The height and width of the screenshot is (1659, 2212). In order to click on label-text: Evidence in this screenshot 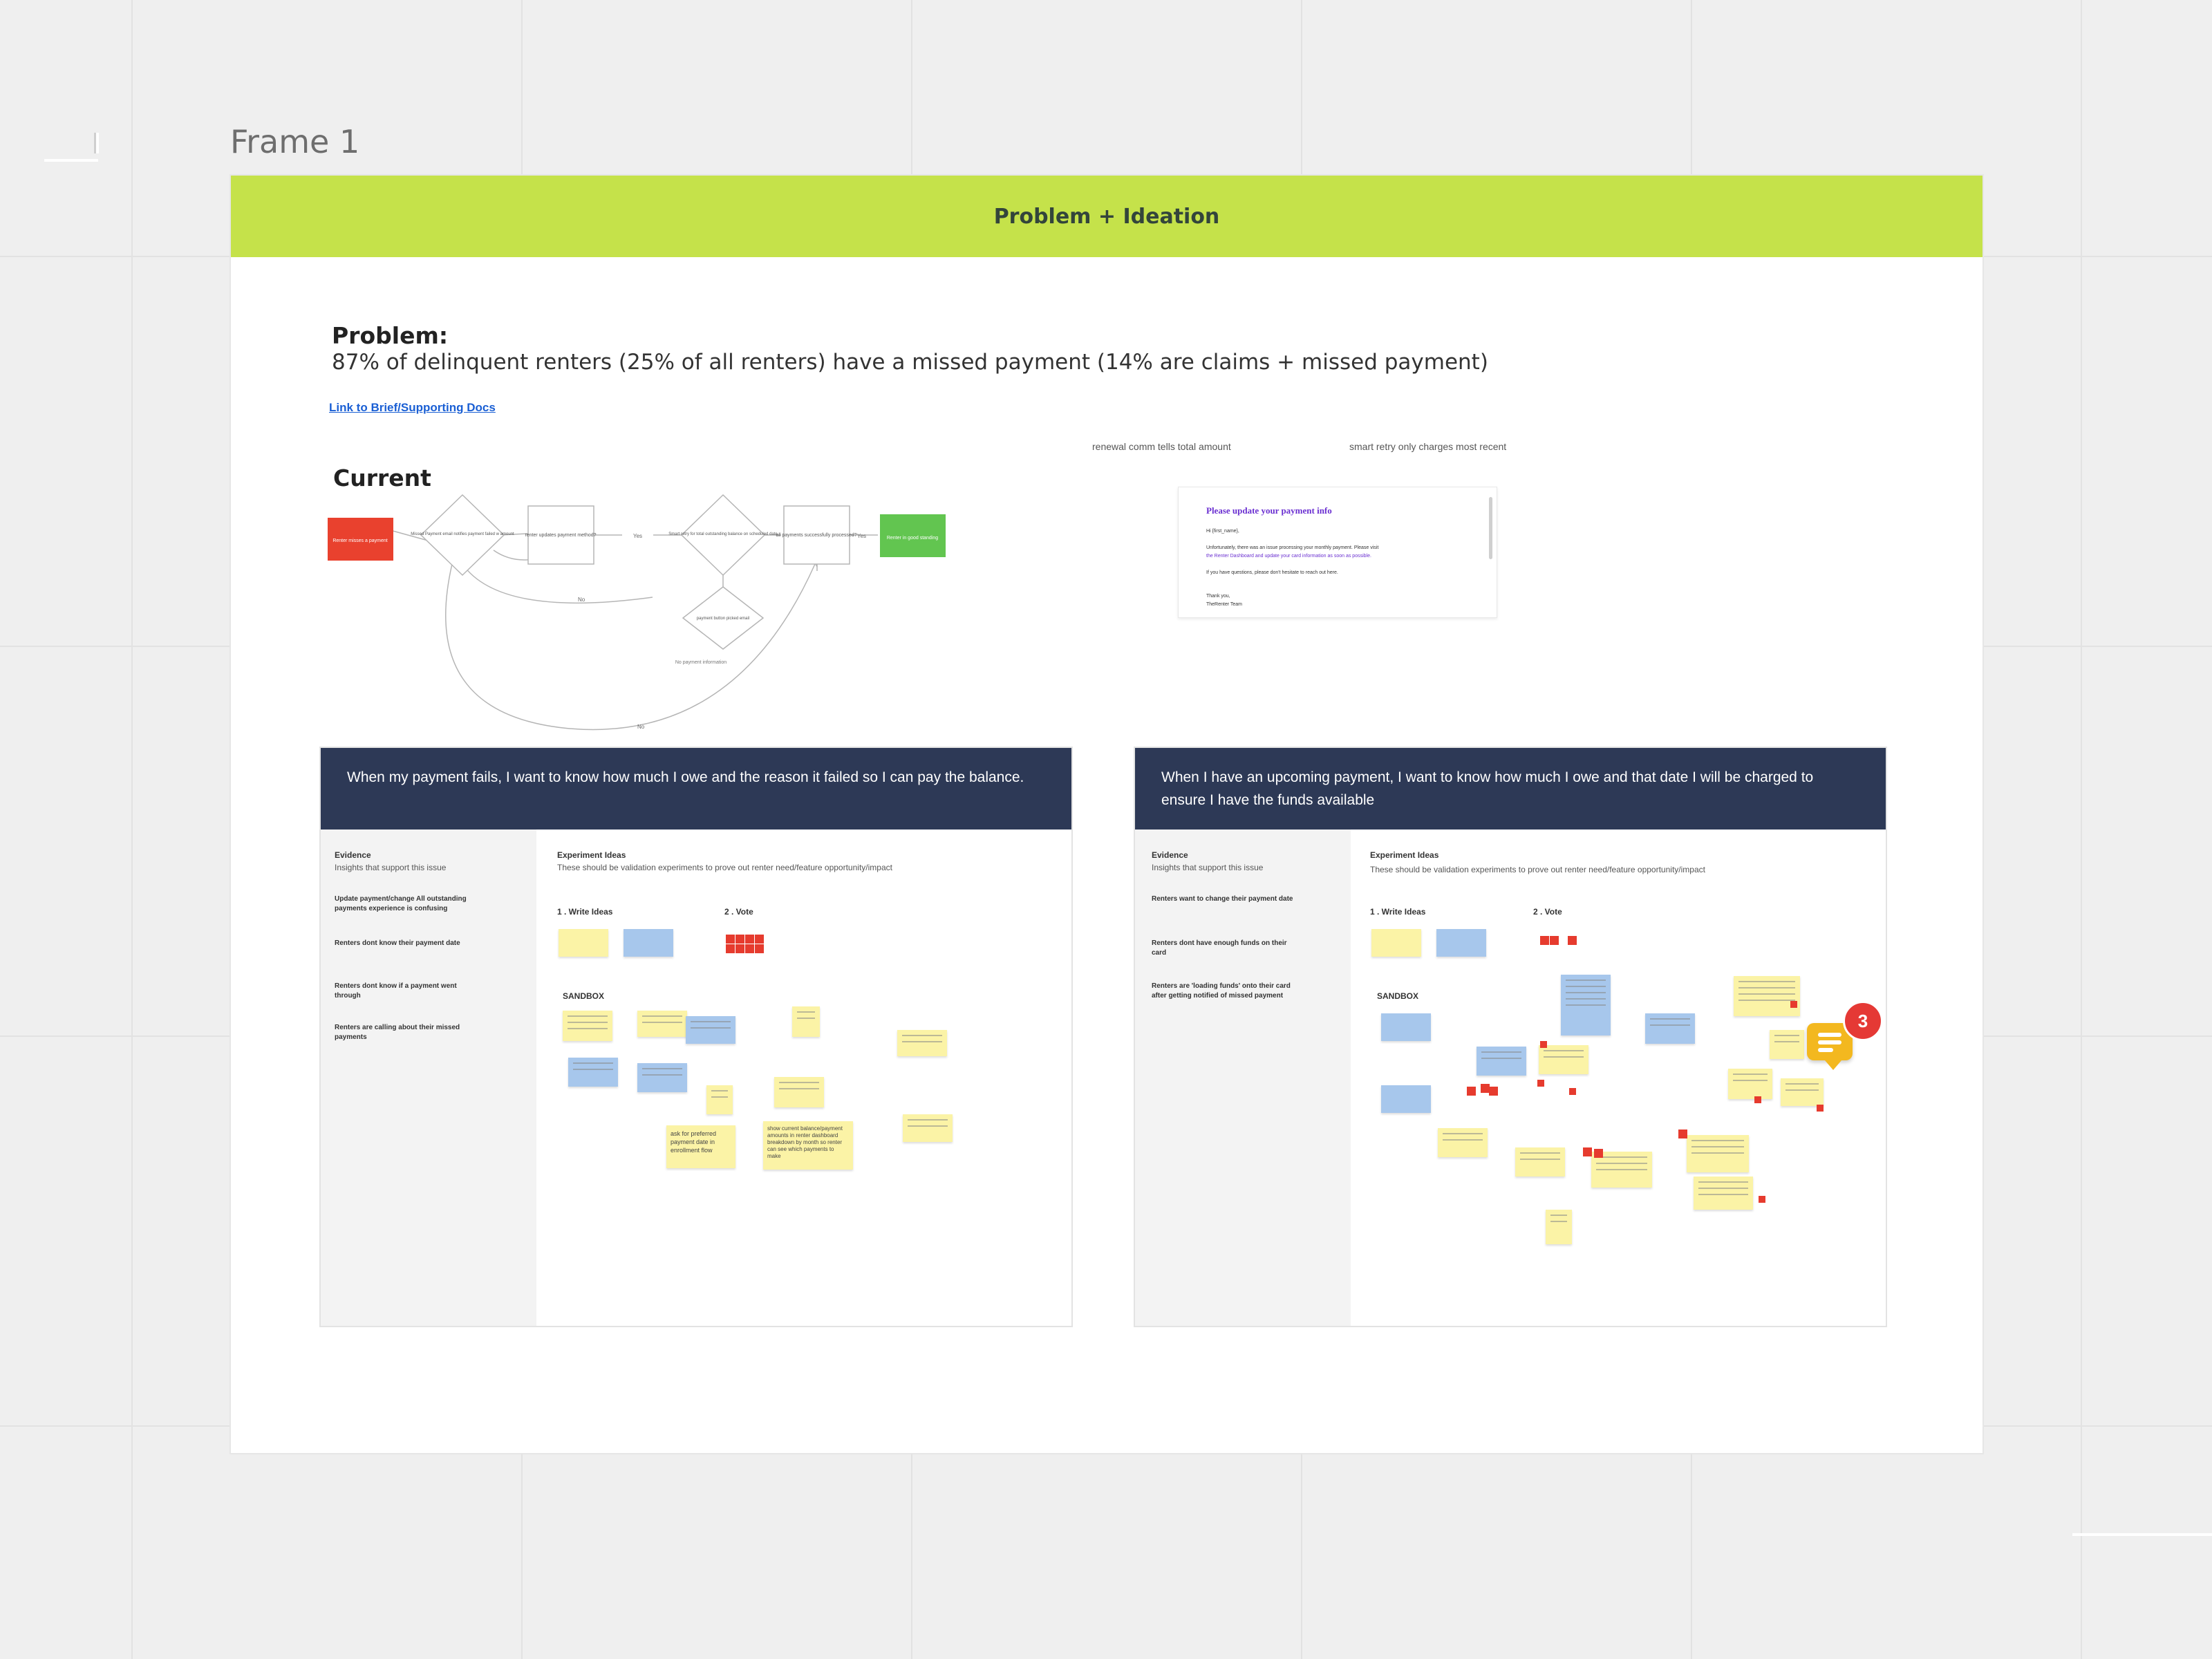, I will do `click(353, 855)`.